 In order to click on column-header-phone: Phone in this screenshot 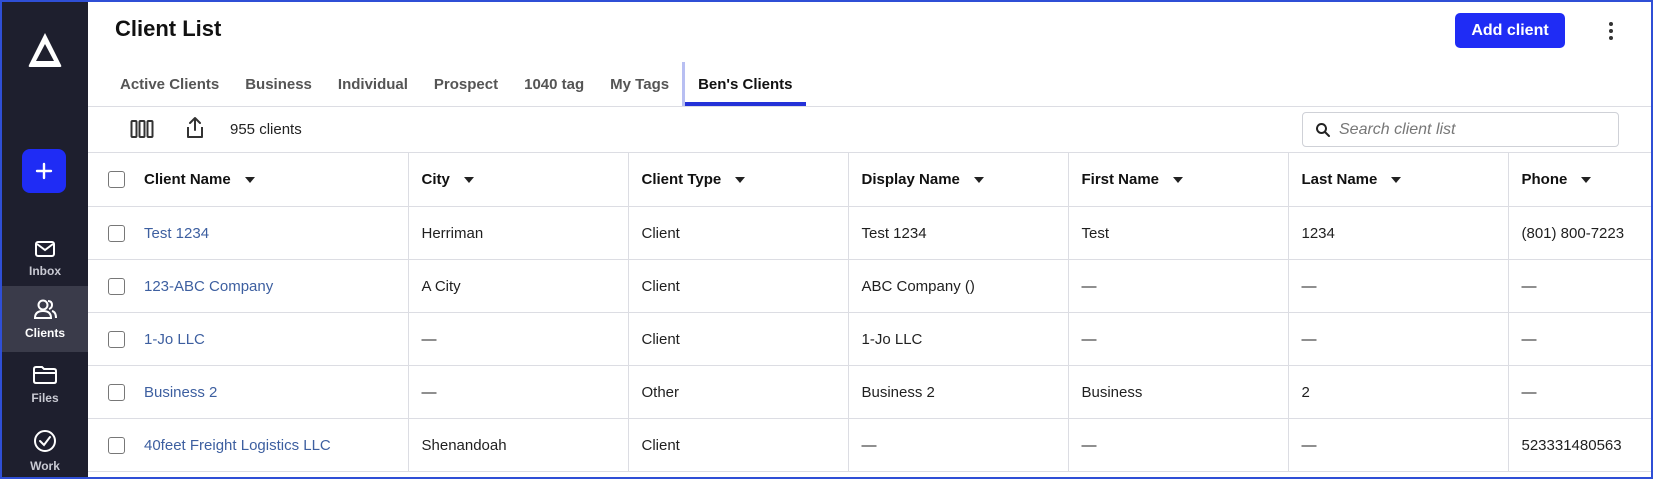, I will do `click(1579, 179)`.